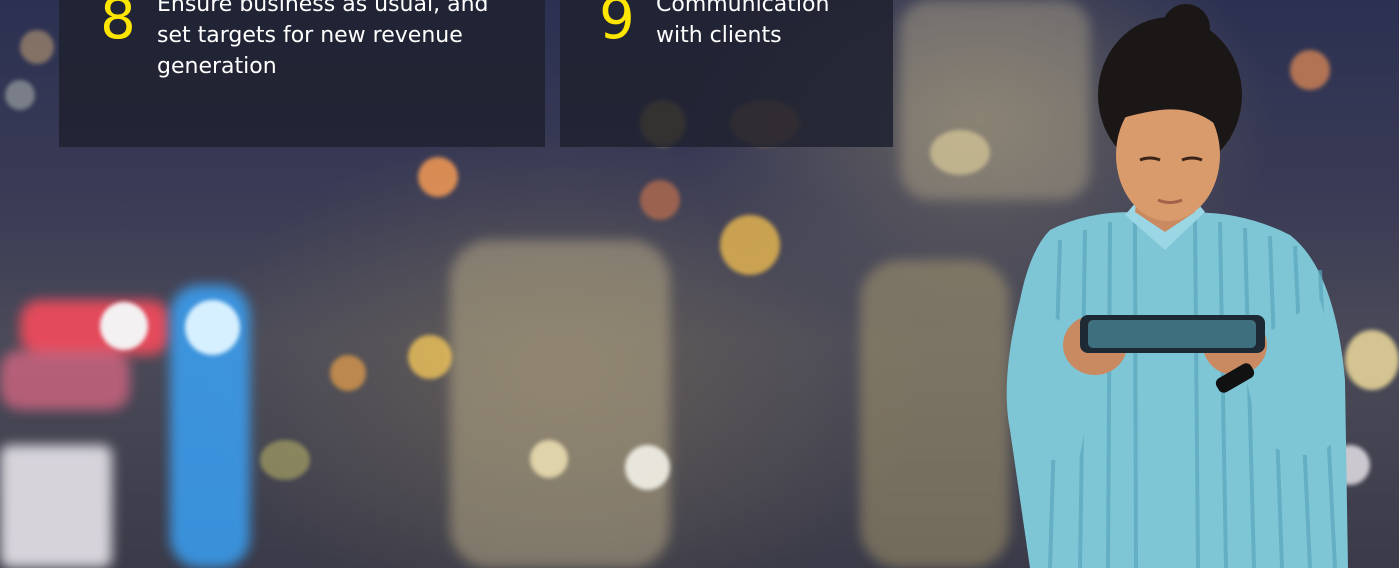 The image size is (1399, 568). Describe the element at coordinates (935, 414) in the screenshot. I see `building-glow-right` at that location.